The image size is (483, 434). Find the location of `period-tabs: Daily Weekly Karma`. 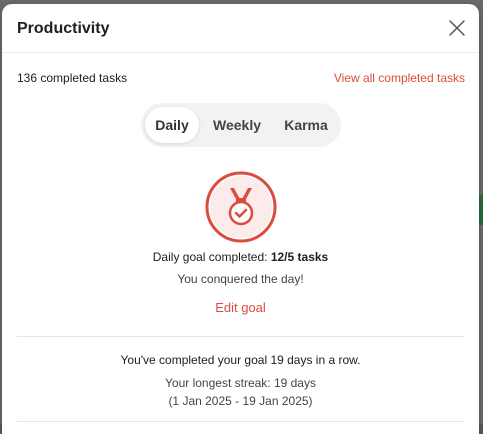

period-tabs: Daily Weekly Karma is located at coordinates (241, 125).